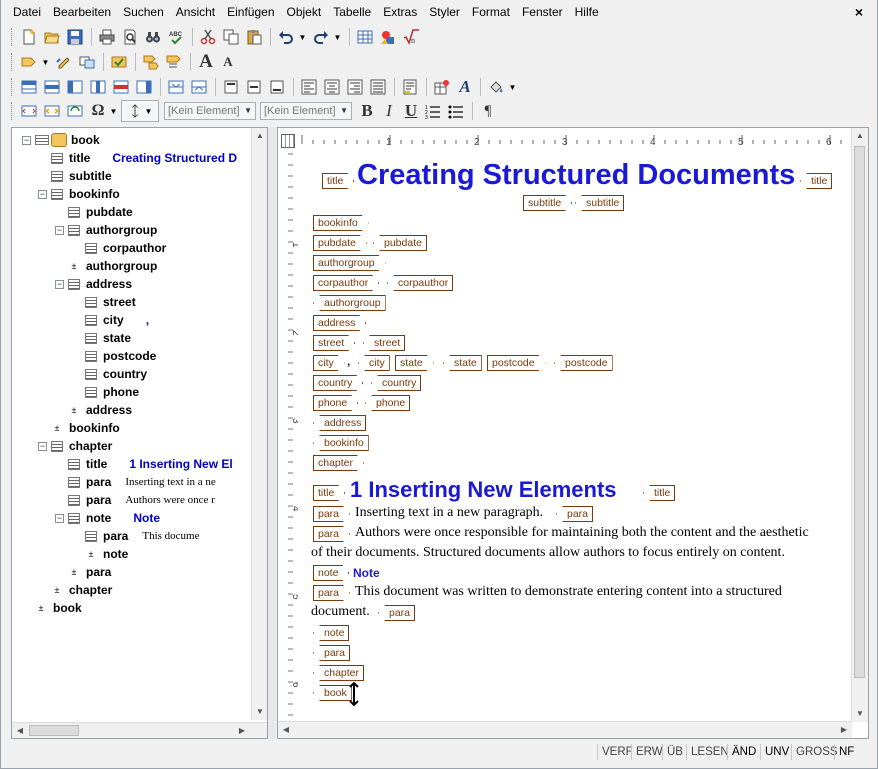 The image size is (878, 769). Describe the element at coordinates (254, 87) in the screenshot. I see `valign-middle-icon` at that location.